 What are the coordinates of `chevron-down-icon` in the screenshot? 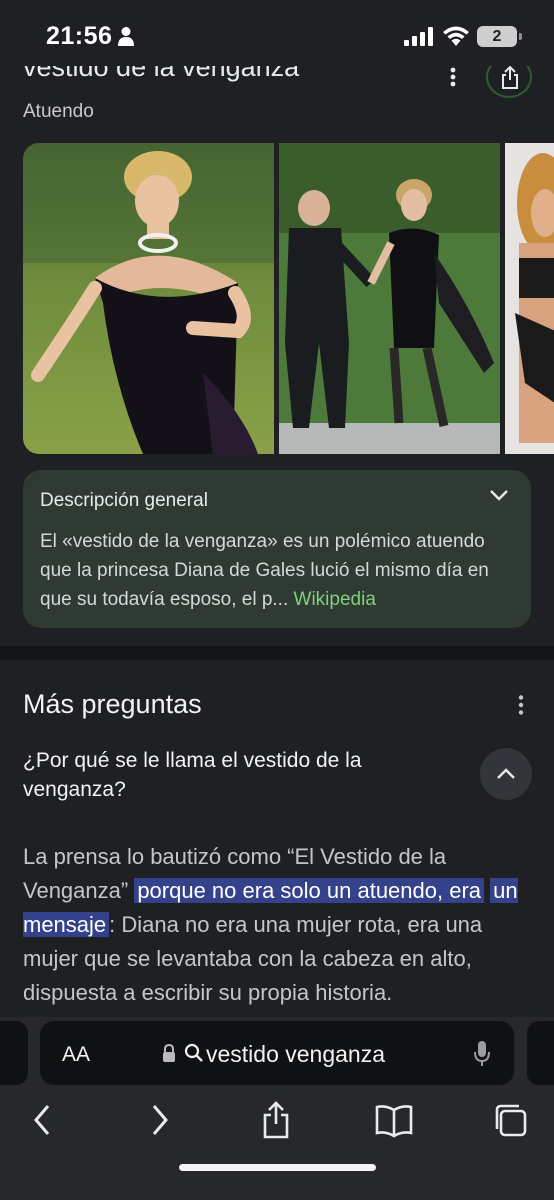 It's located at (499, 495).